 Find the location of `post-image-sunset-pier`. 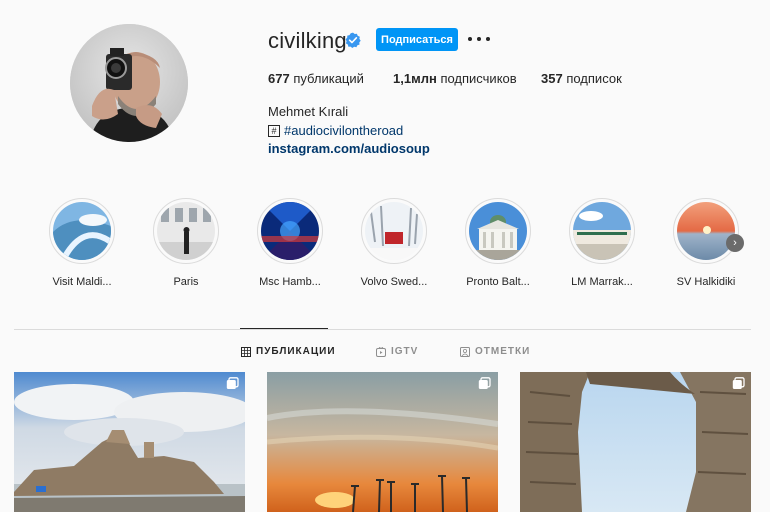

post-image-sunset-pier is located at coordinates (382, 442).